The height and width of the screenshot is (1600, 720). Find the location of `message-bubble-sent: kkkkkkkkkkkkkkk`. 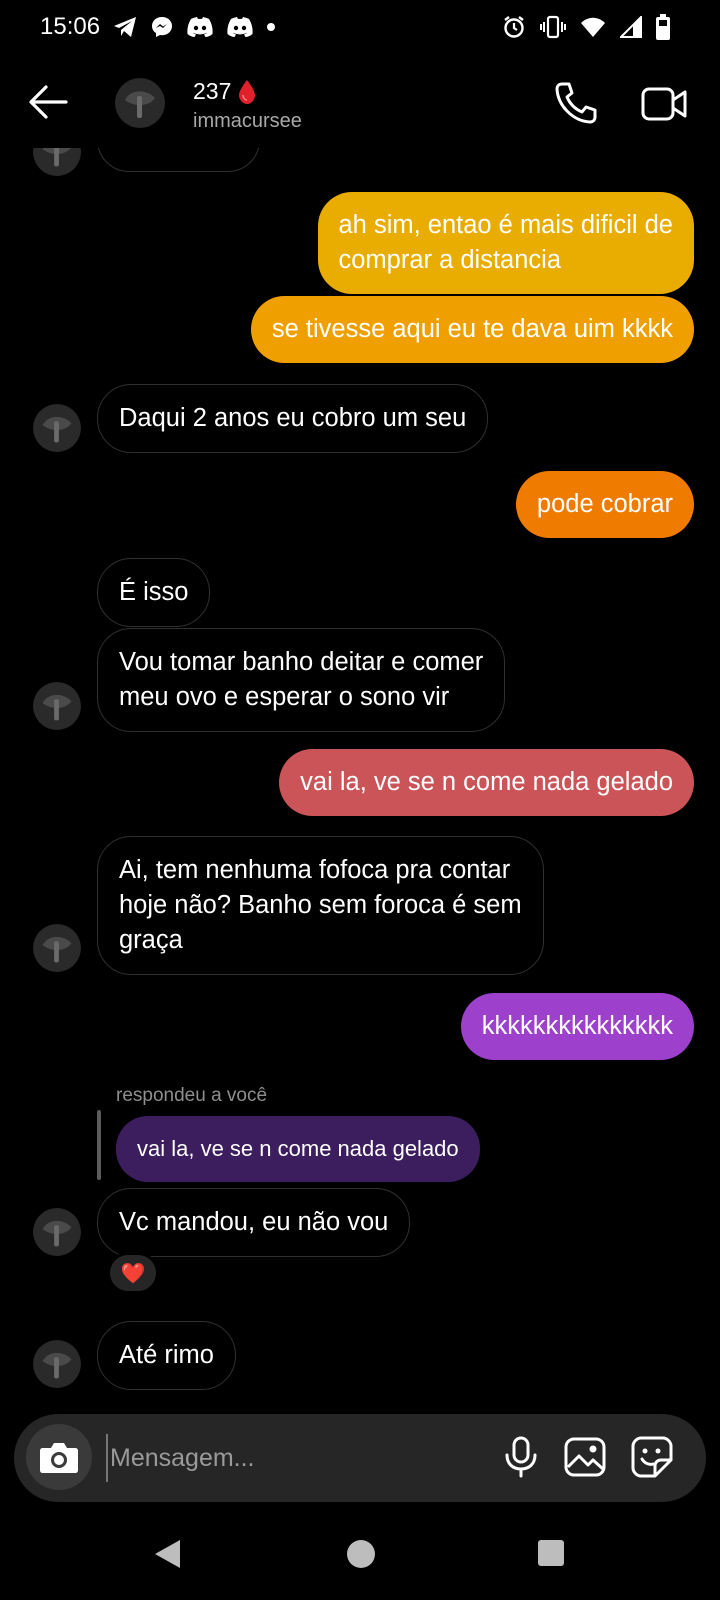

message-bubble-sent: kkkkkkkkkkkkkkk is located at coordinates (577, 1026).